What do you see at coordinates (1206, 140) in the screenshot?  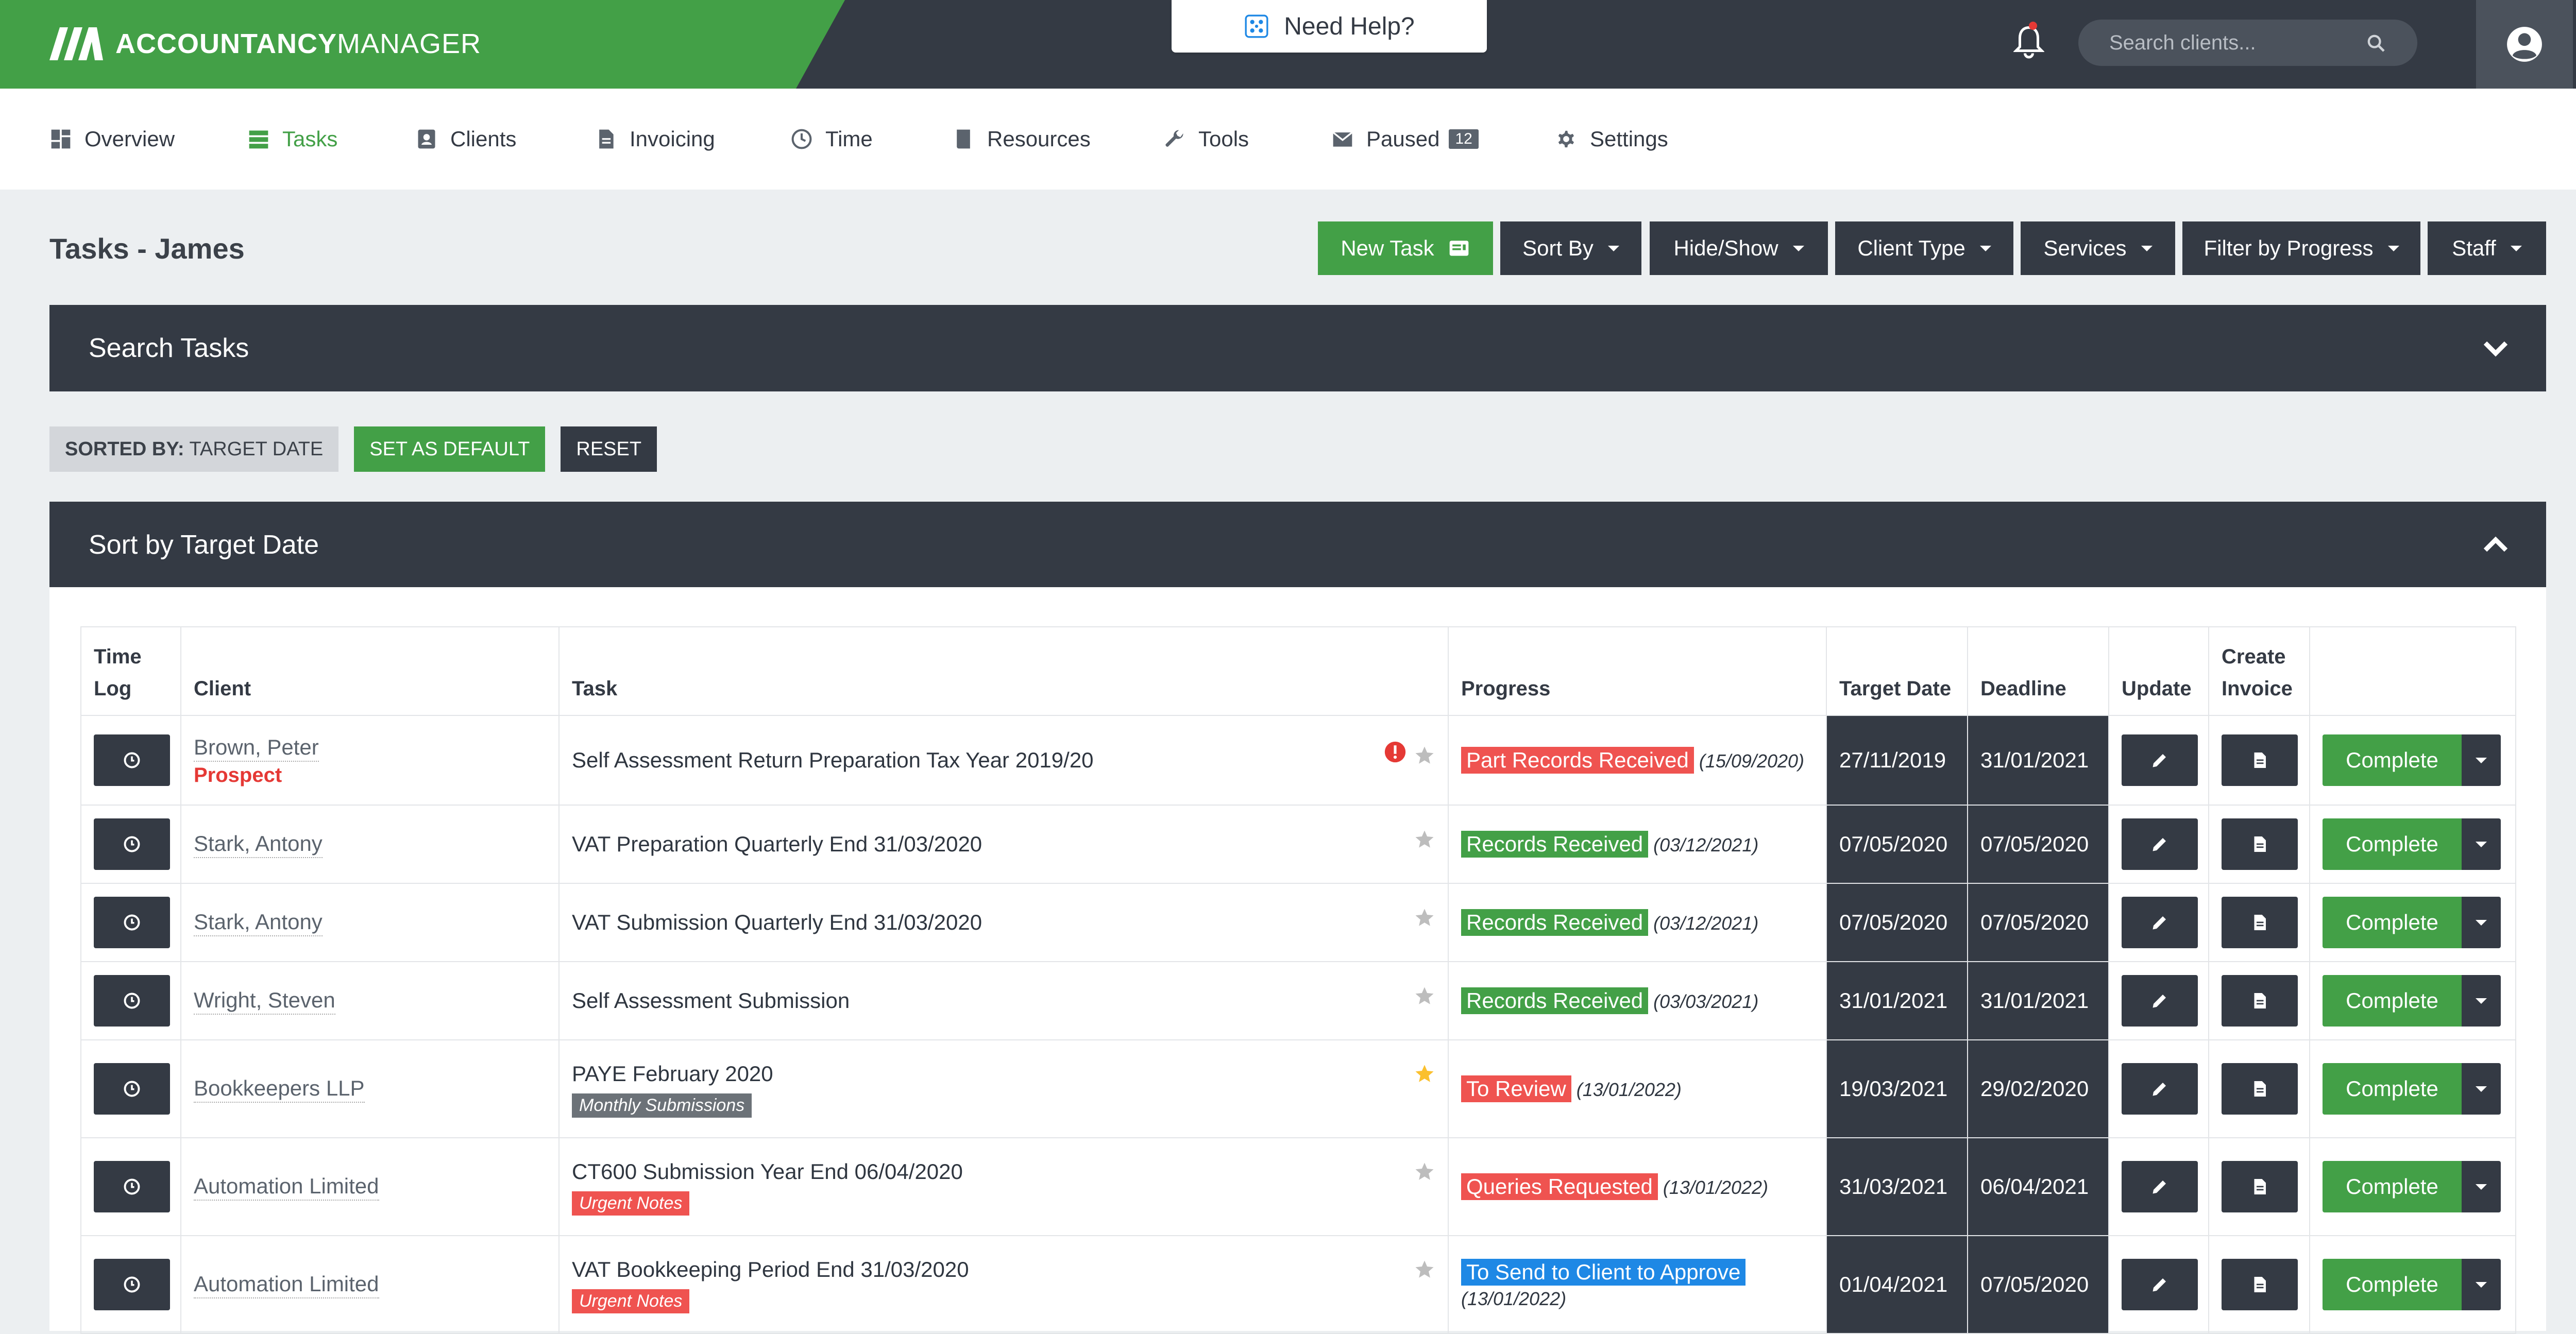 I see `nav-item-tools: Tools` at bounding box center [1206, 140].